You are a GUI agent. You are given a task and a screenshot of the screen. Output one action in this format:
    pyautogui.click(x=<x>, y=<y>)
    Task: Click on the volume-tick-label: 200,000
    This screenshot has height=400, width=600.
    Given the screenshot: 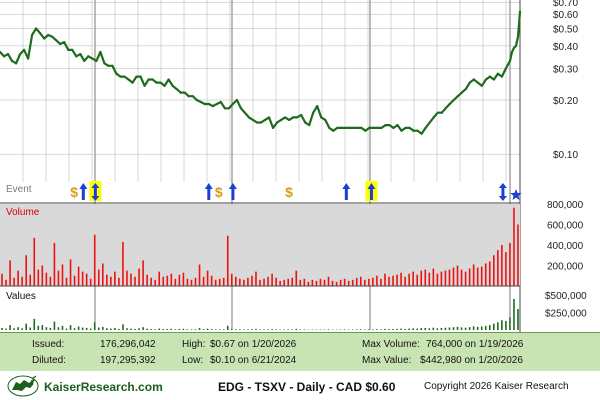 What is the action you would take?
    pyautogui.click(x=565, y=267)
    